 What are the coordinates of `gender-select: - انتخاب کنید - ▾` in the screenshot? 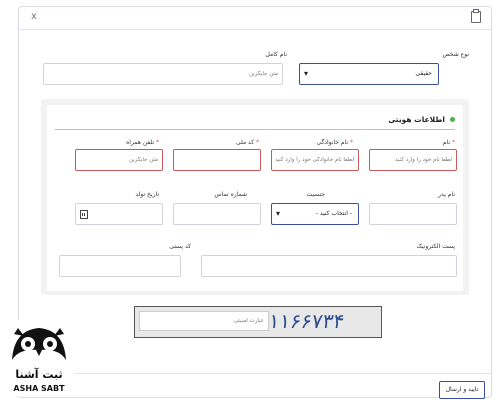 It's located at (315, 214).